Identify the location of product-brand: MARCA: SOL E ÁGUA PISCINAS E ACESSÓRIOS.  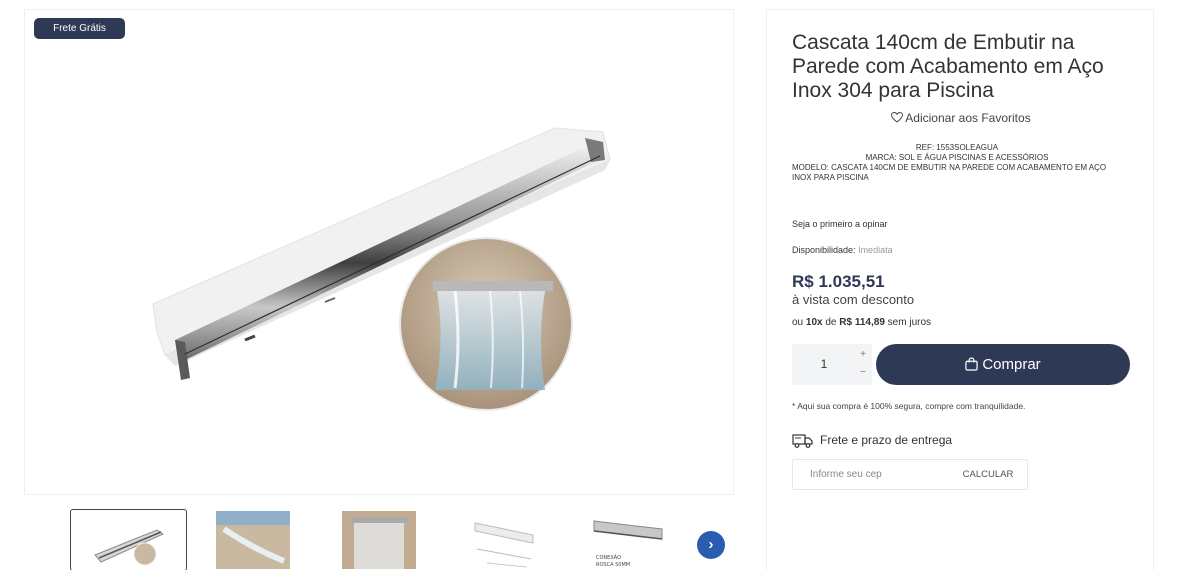
(957, 157).